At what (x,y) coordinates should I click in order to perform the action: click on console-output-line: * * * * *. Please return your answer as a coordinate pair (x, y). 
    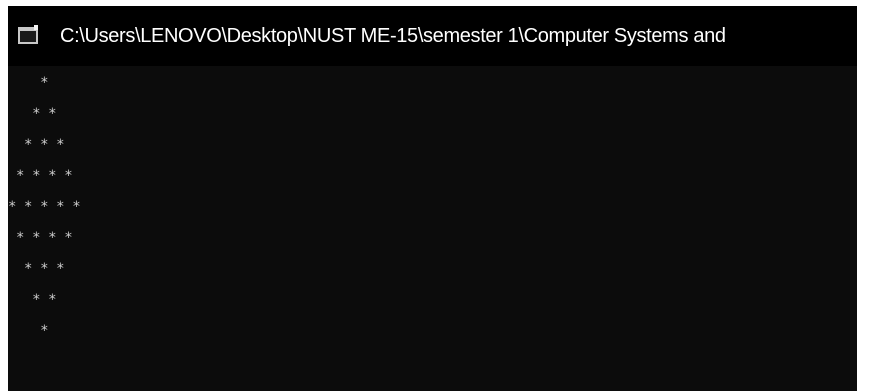
    Looking at the image, I should click on (44, 207).